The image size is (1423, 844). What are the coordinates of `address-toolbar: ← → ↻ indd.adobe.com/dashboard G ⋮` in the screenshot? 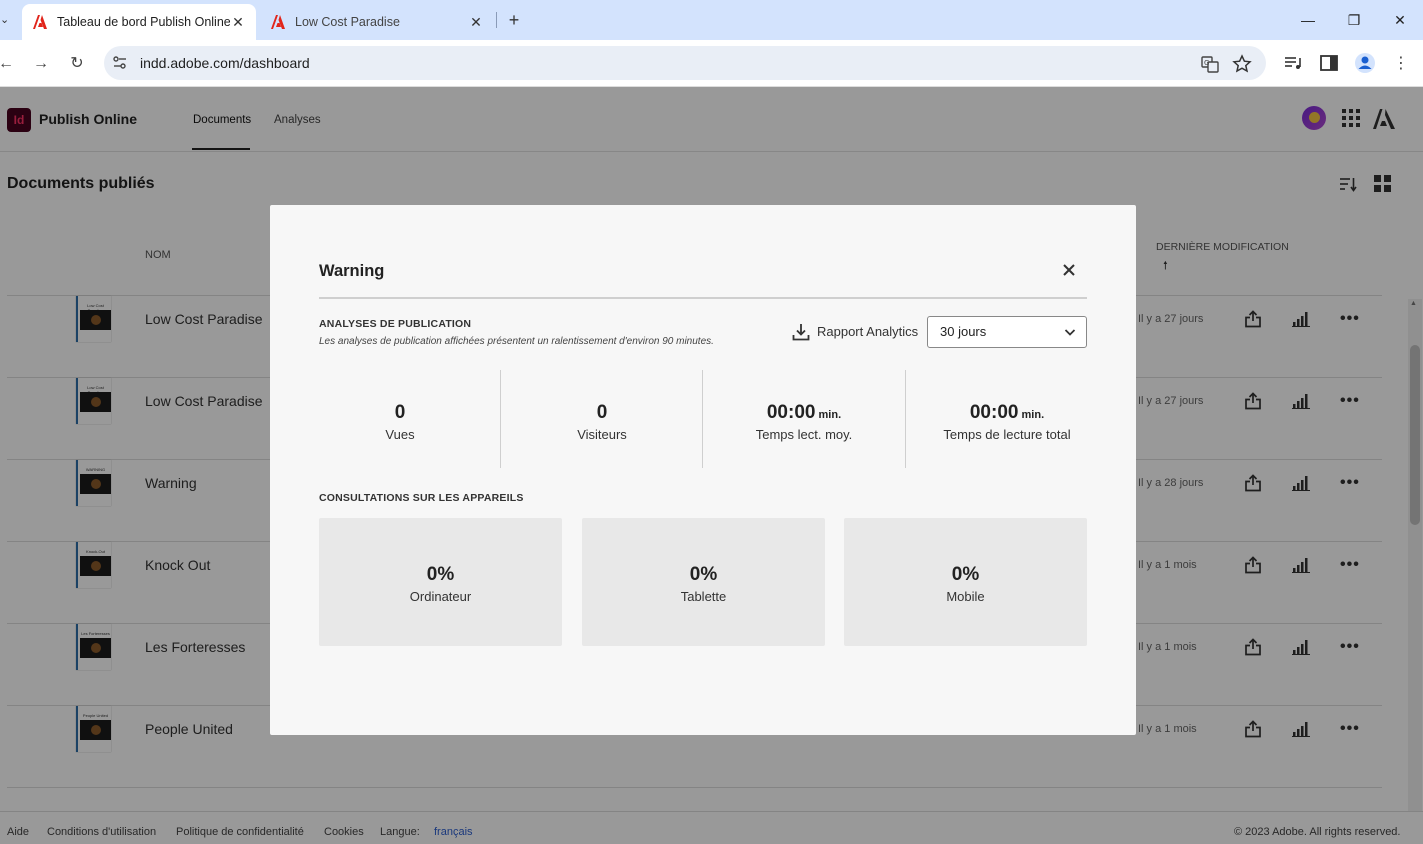 It's located at (711, 63).